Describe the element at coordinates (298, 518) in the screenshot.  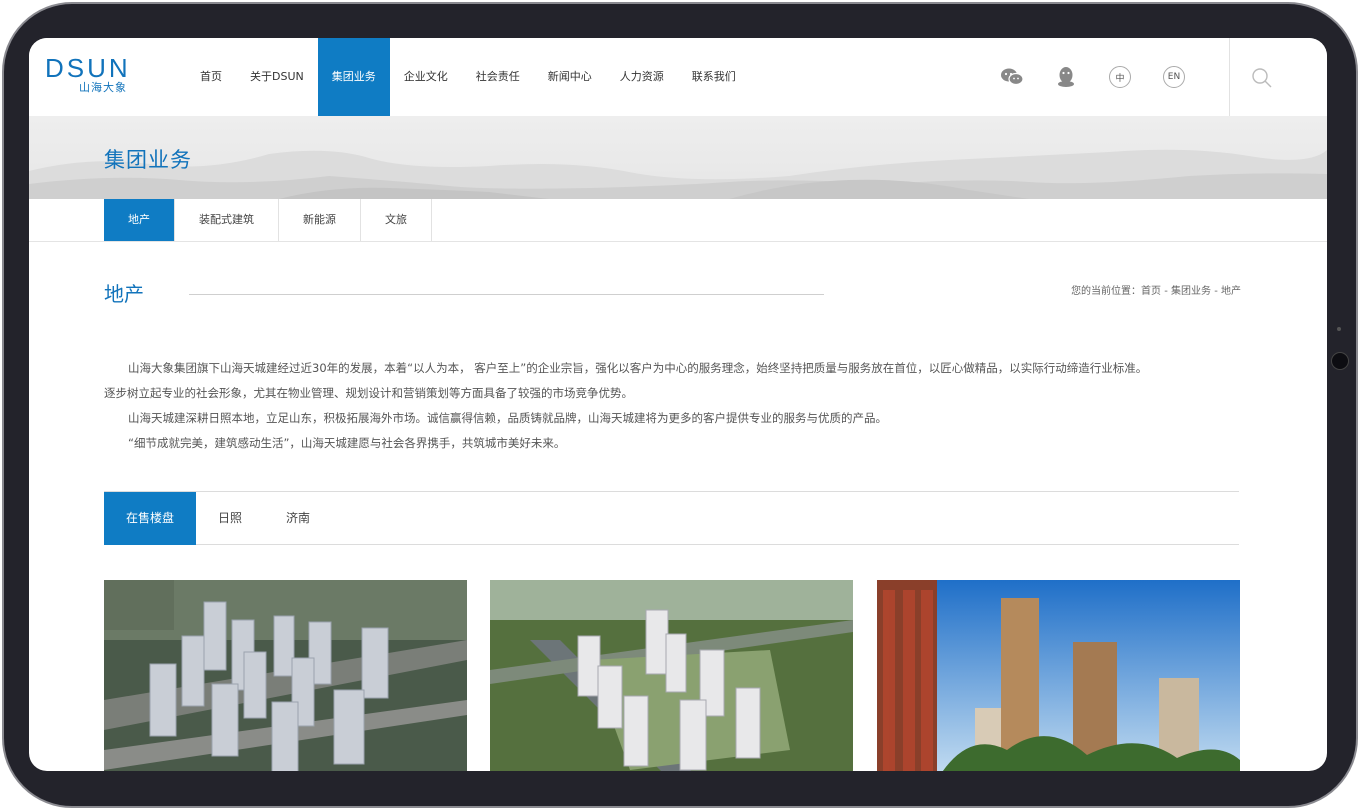
I see `filter-tab-jinan: 济南` at that location.